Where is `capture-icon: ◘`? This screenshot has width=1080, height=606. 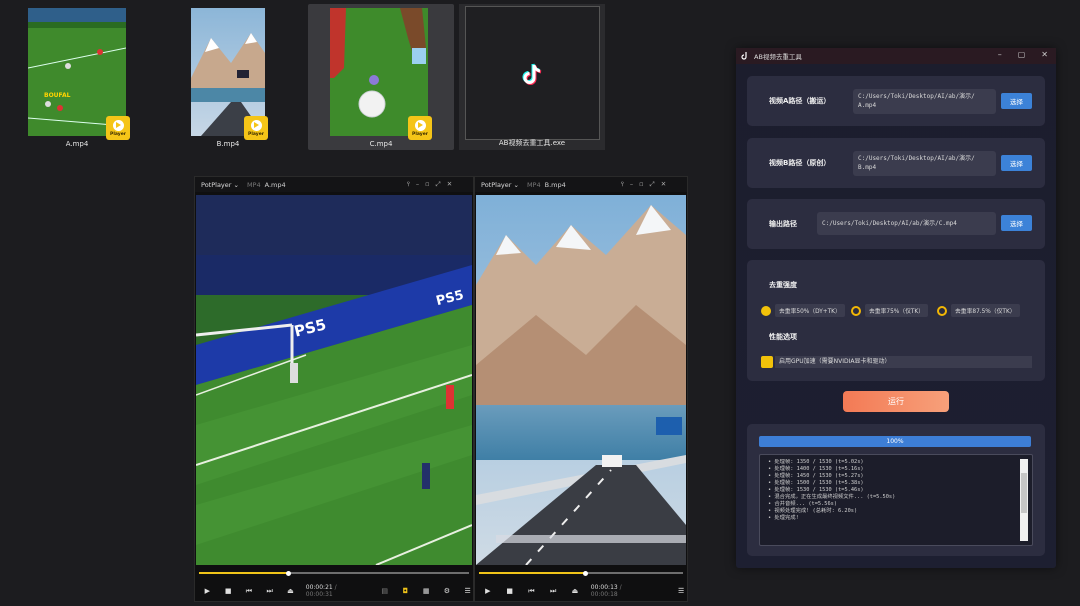 capture-icon: ◘ is located at coordinates (405, 591).